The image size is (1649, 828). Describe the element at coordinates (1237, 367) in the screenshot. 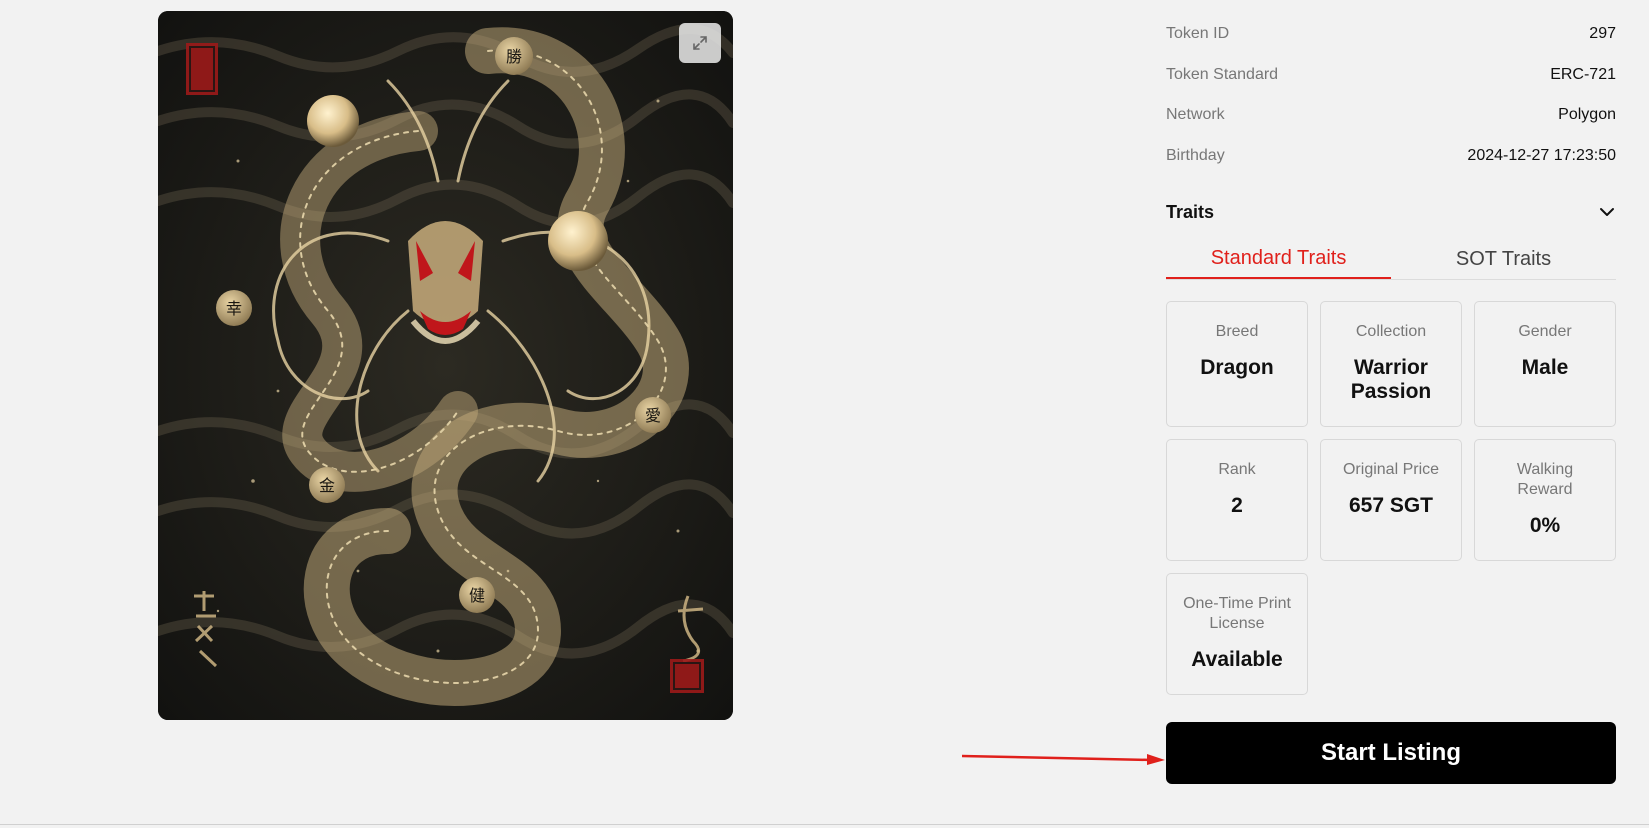

I see `trait-value: Dragon` at that location.